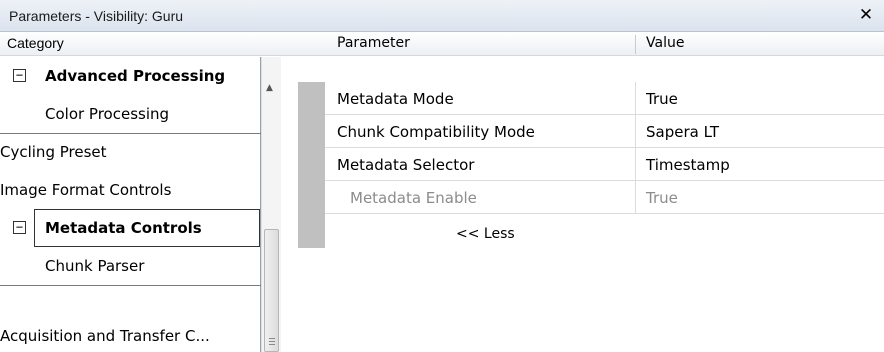 This screenshot has height=352, width=884. I want to click on less-link: << Less, so click(485, 234).